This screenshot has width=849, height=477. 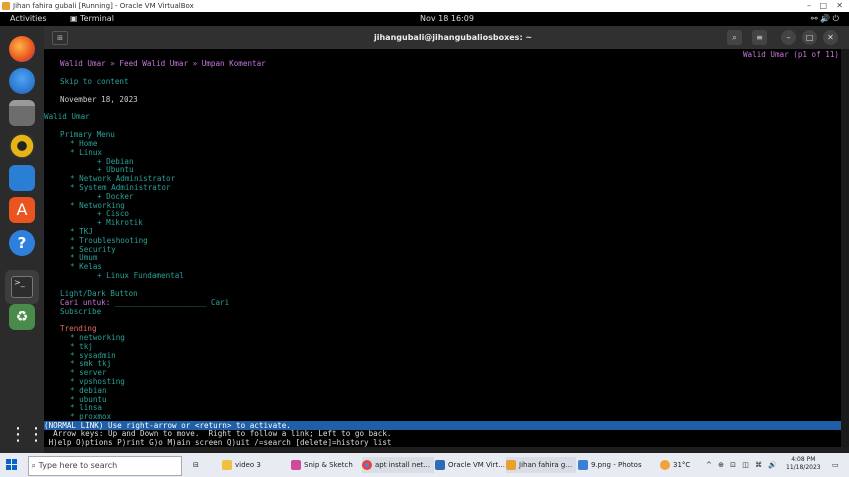 What do you see at coordinates (60, 38) in the screenshot?
I see `new-tab-icon: ⊞` at bounding box center [60, 38].